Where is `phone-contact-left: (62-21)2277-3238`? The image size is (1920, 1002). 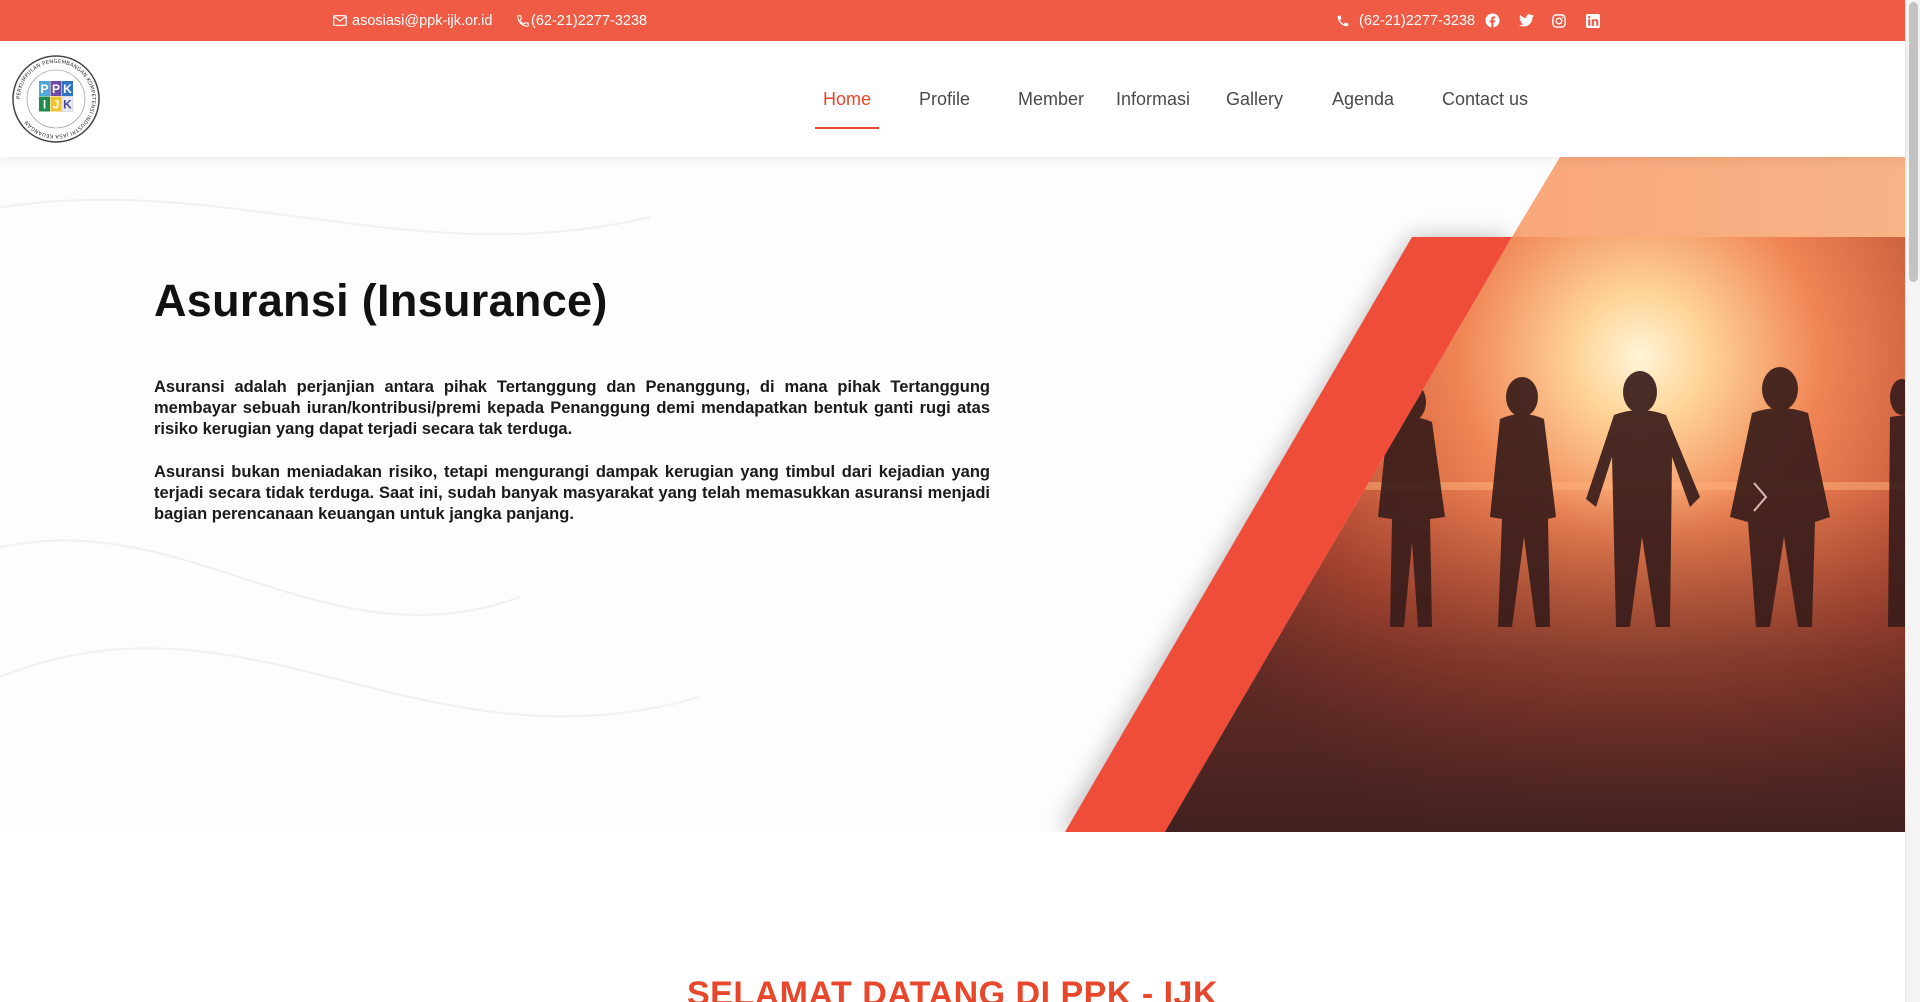 phone-contact-left: (62-21)2277-3238 is located at coordinates (581, 20).